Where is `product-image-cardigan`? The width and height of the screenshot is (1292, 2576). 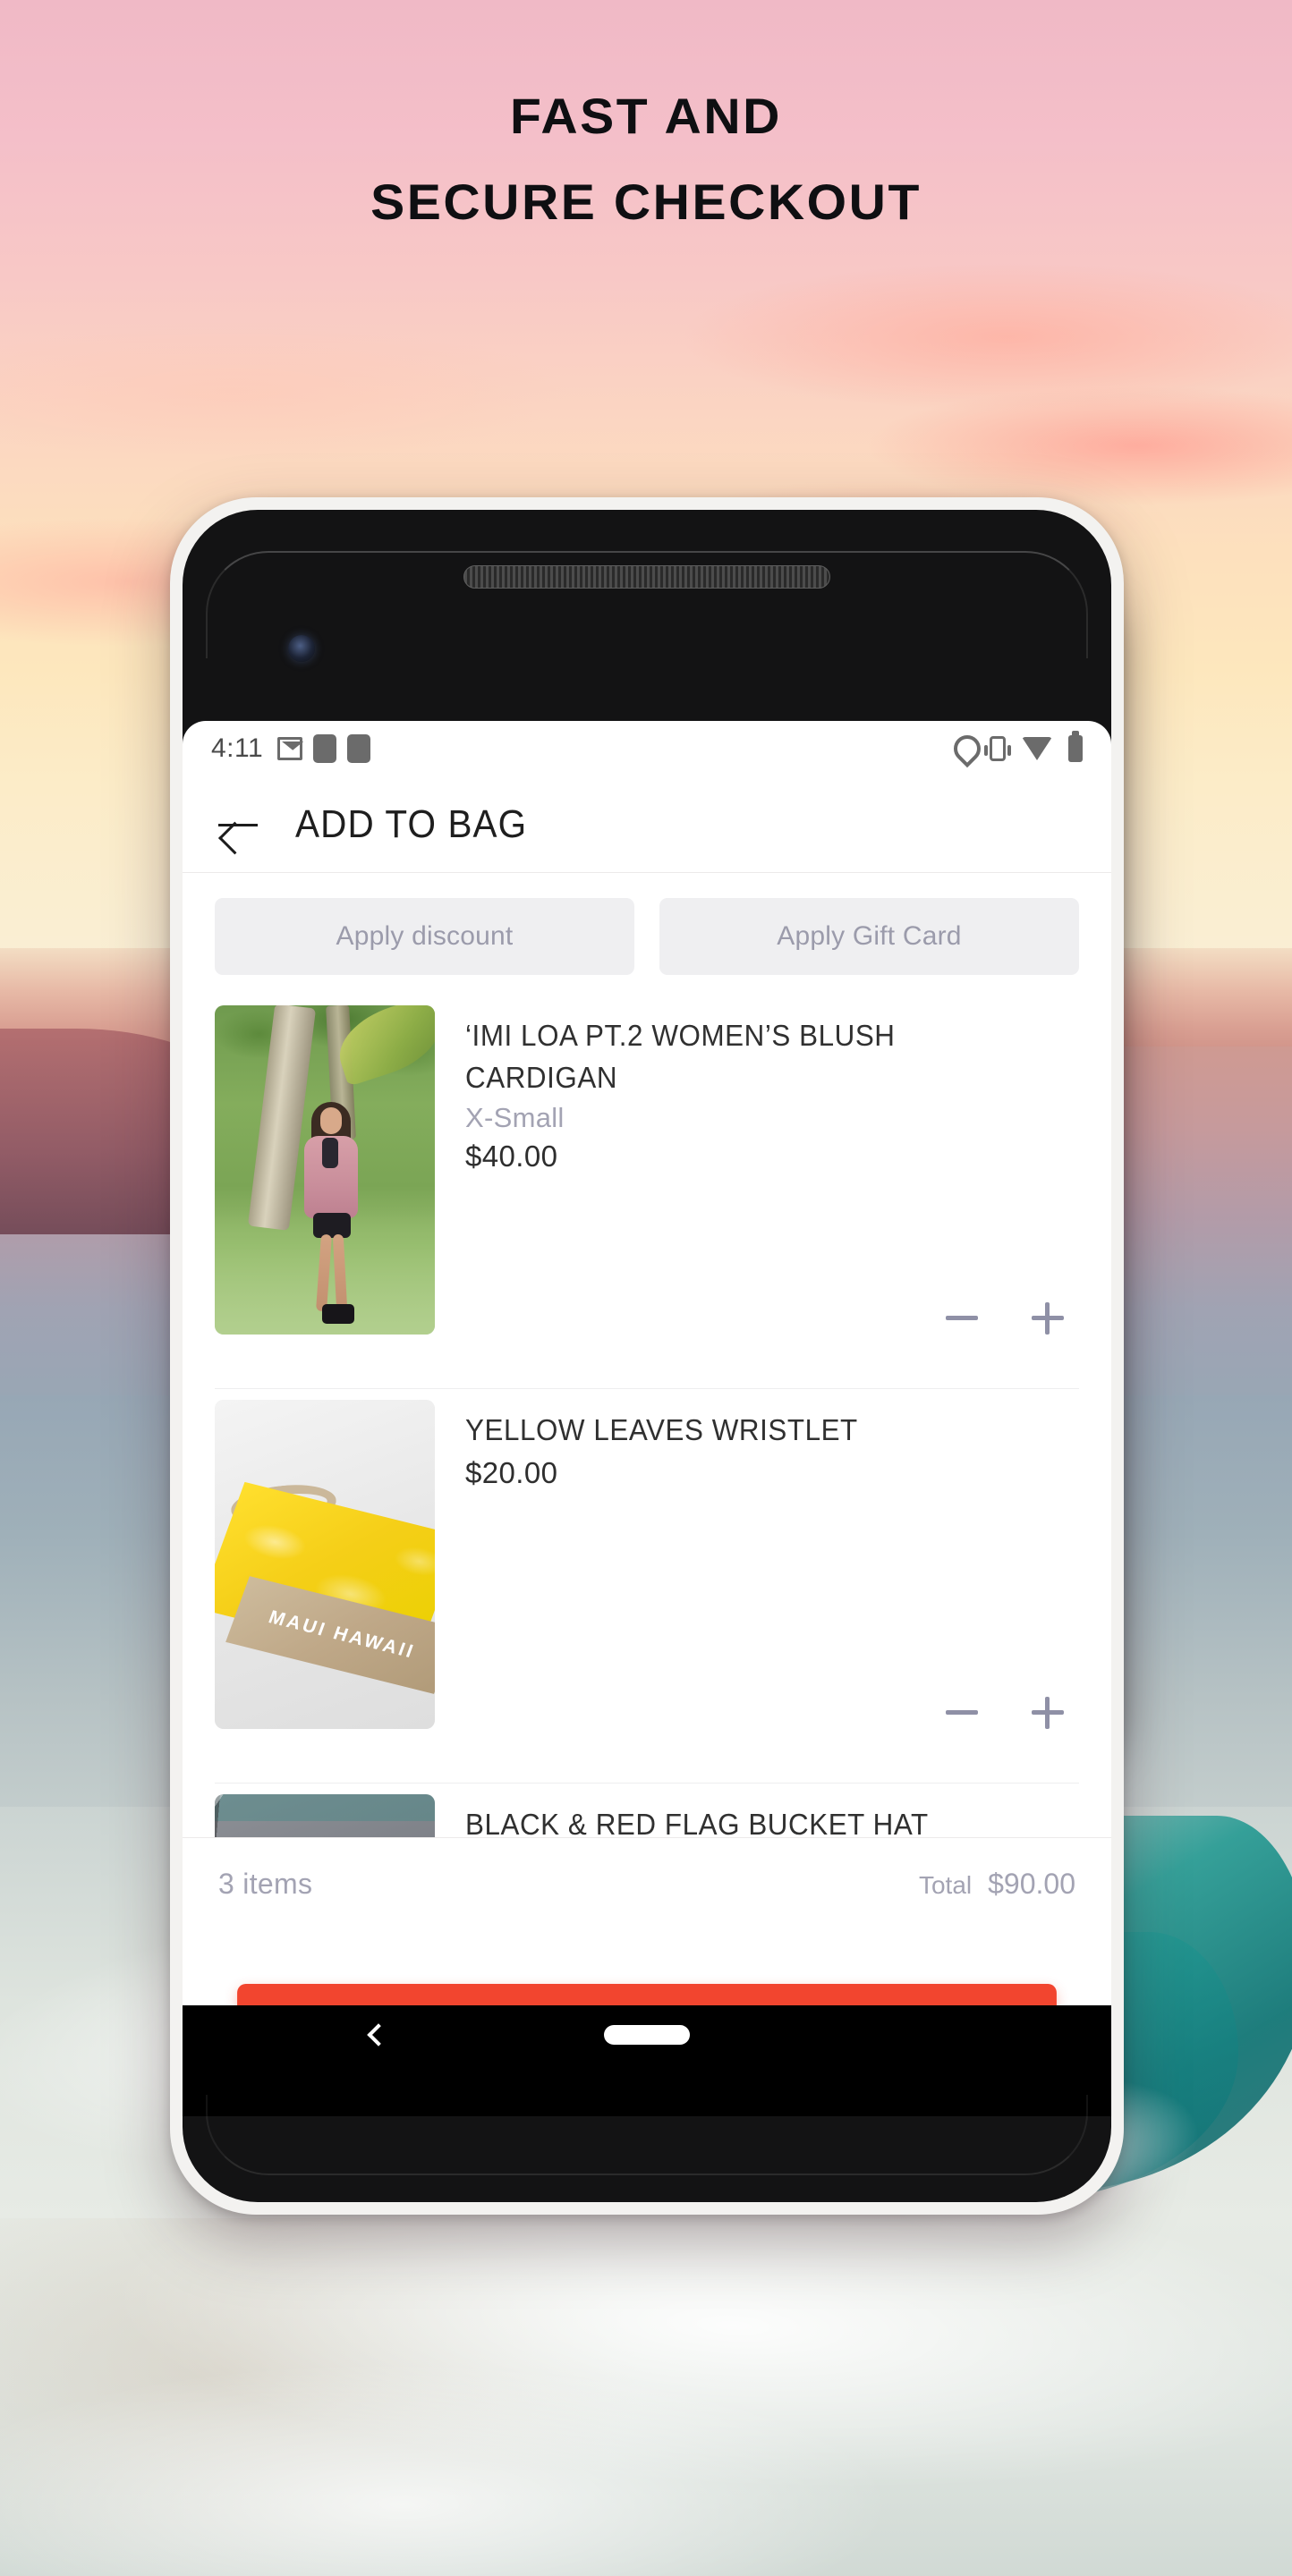
product-image-cardigan is located at coordinates (325, 1170).